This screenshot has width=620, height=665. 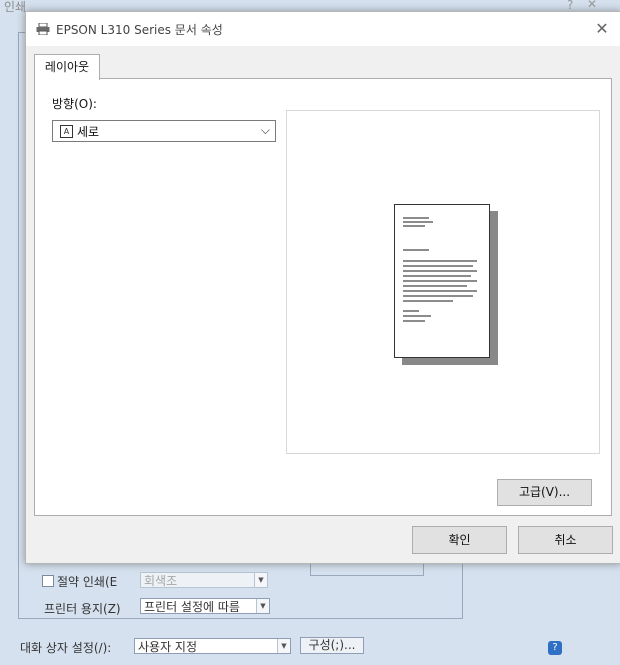 What do you see at coordinates (139, 30) in the screenshot?
I see `dialog-title: EPSON L310 Series 문서 속성` at bounding box center [139, 30].